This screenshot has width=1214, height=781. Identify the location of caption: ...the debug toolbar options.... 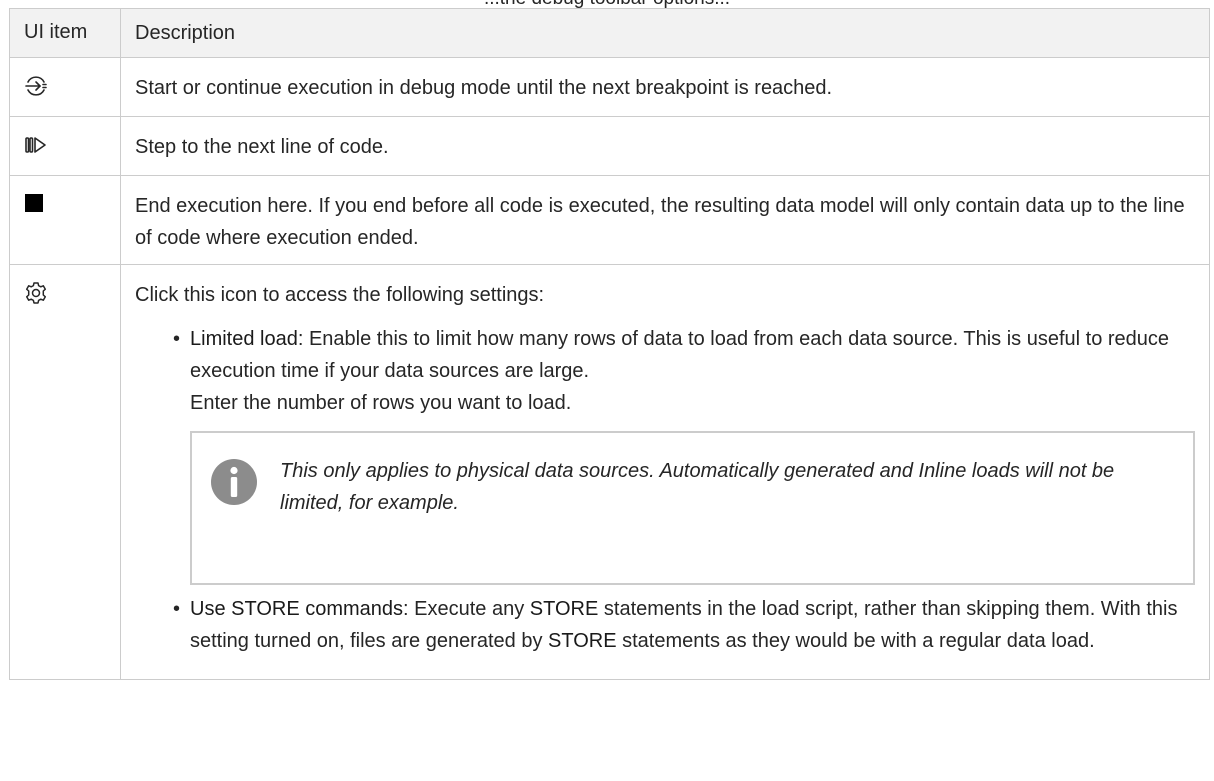
(607, 5).